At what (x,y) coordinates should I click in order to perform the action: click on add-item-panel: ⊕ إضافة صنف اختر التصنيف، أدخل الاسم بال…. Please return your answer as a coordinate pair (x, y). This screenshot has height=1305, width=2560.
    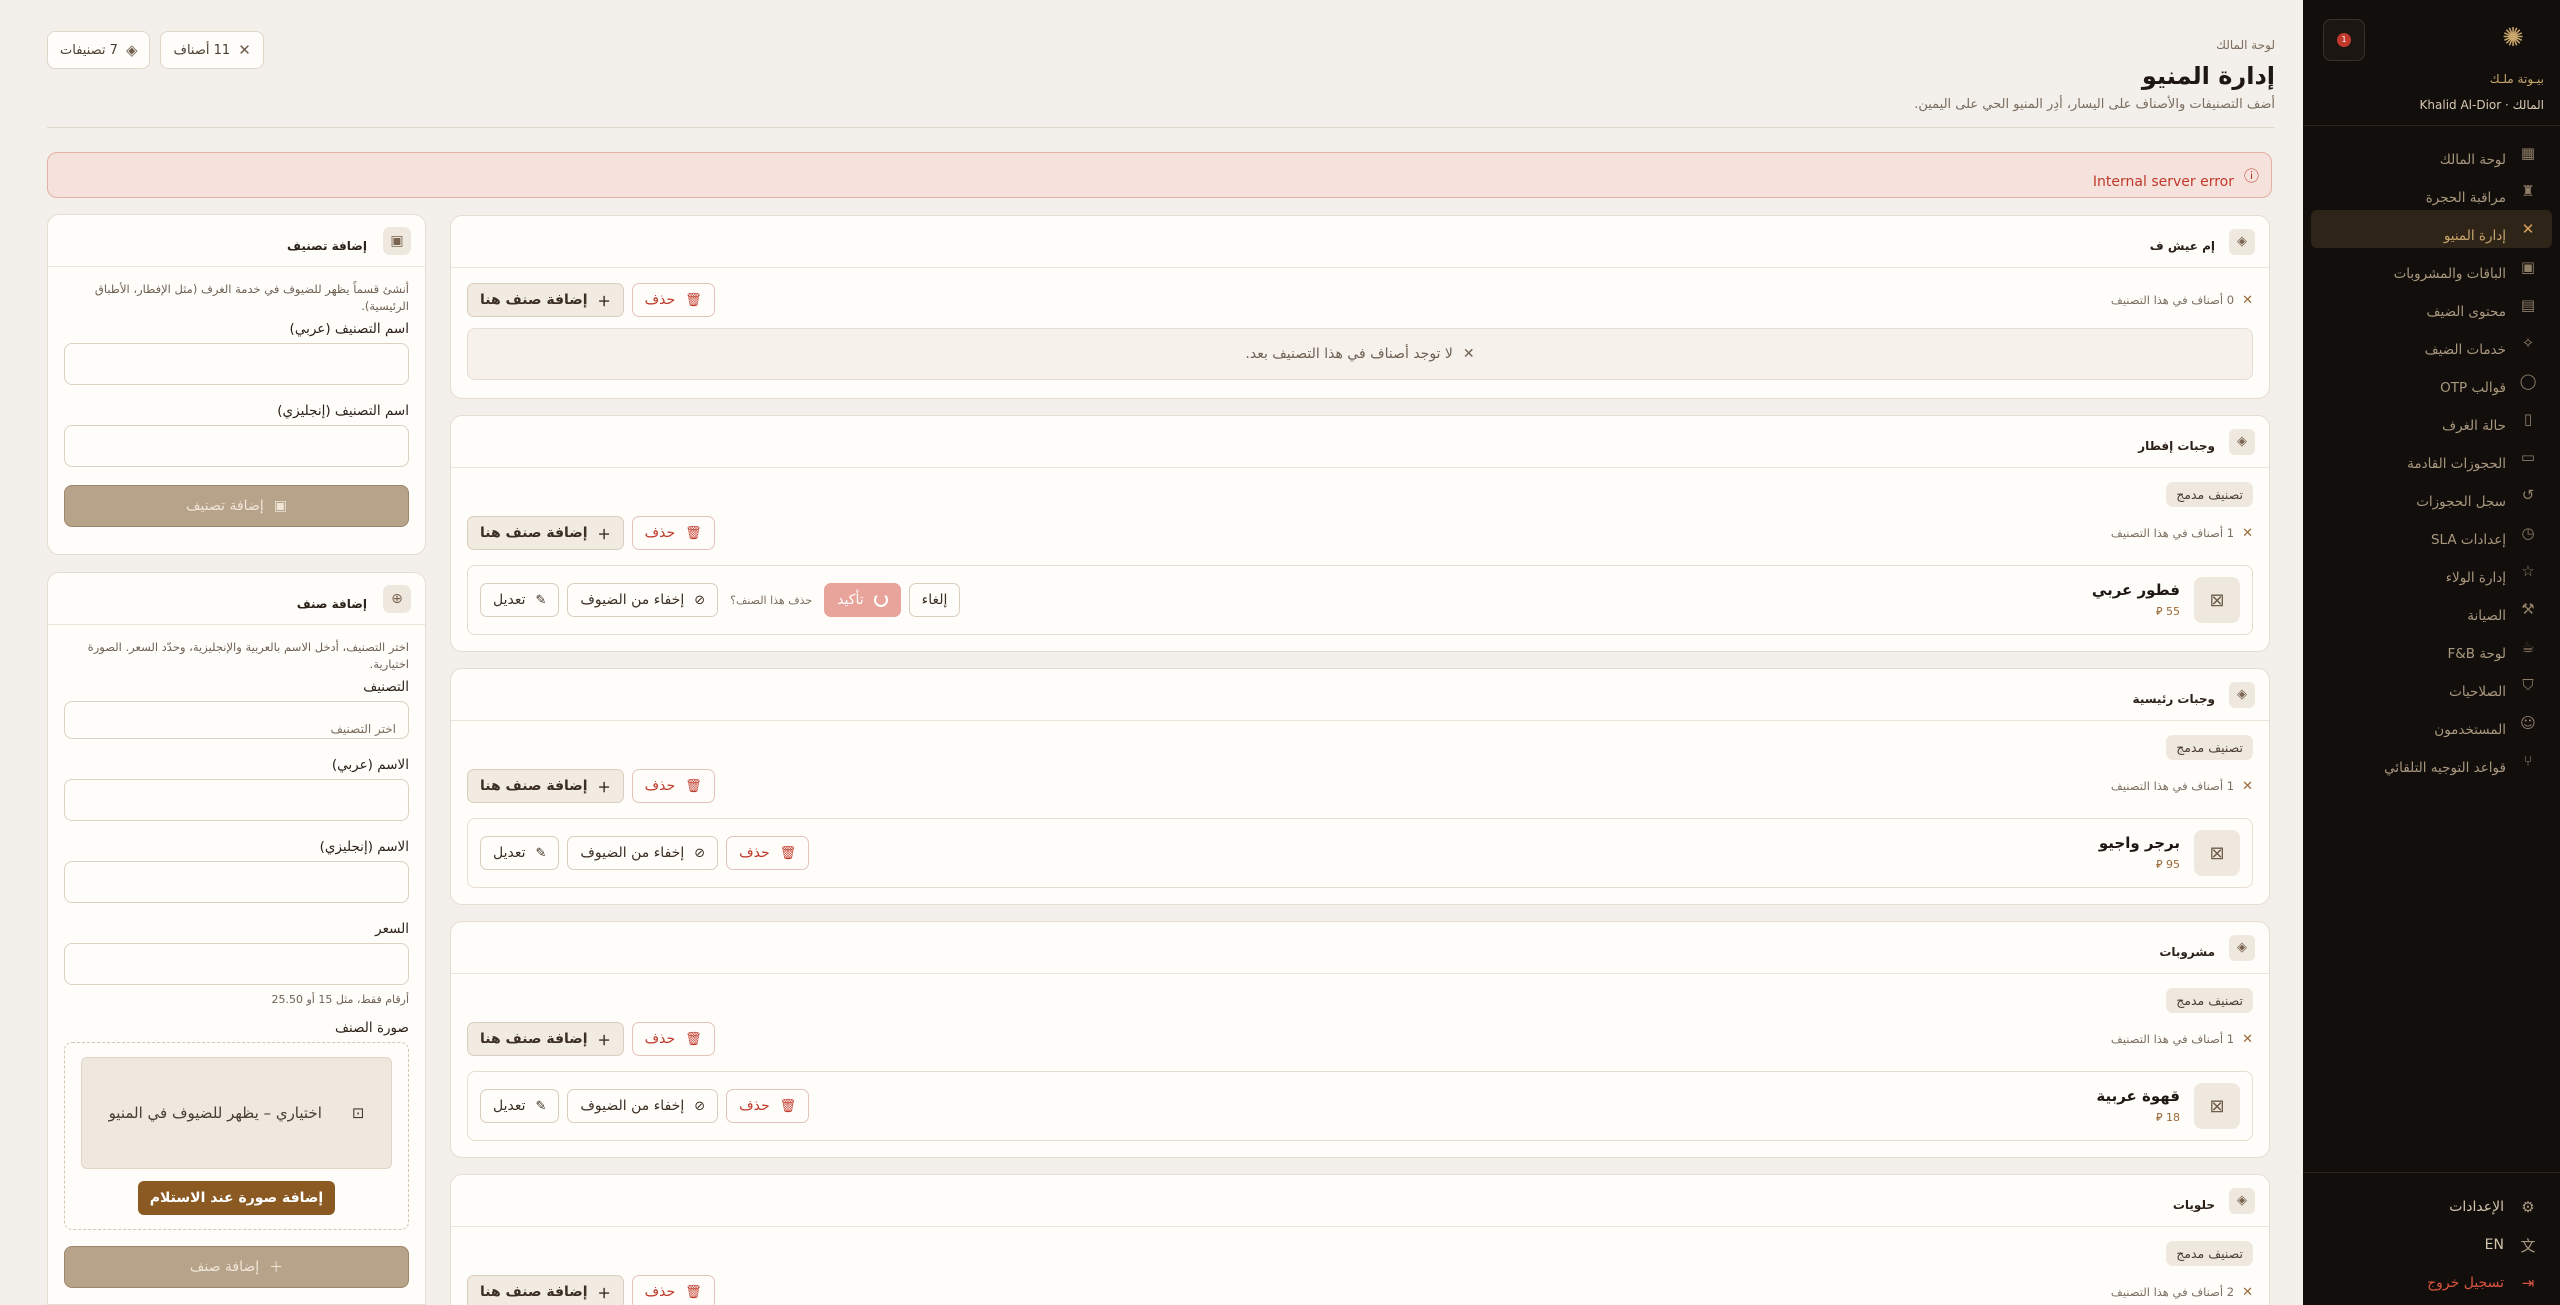
    Looking at the image, I should click on (236, 938).